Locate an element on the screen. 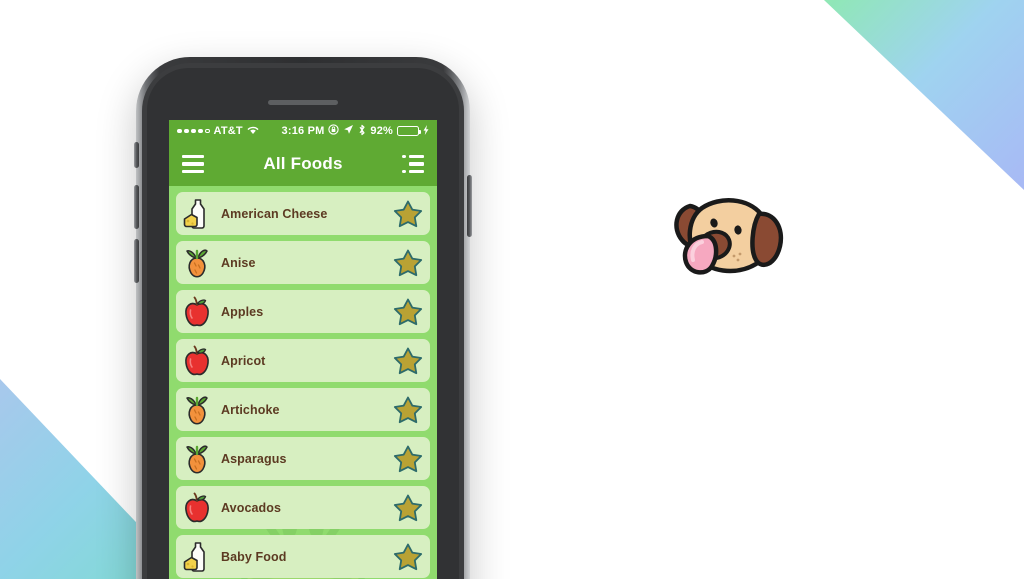 This screenshot has height=579, width=1024. food-row-label: Avocados is located at coordinates (251, 507).